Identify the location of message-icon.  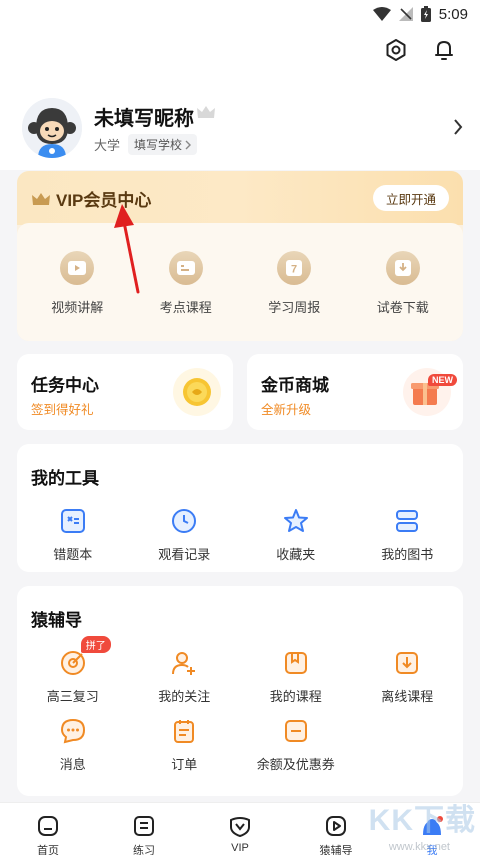
(73, 731).